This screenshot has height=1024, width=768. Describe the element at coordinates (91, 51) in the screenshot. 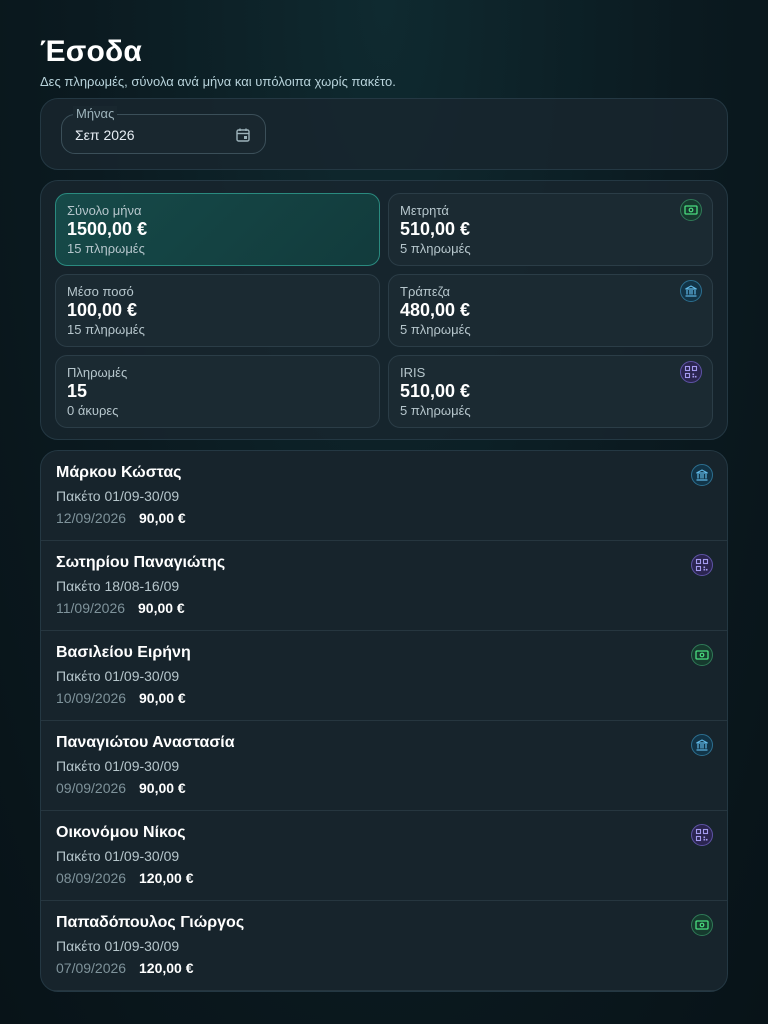

I see `page-title: Έσοδα` at that location.